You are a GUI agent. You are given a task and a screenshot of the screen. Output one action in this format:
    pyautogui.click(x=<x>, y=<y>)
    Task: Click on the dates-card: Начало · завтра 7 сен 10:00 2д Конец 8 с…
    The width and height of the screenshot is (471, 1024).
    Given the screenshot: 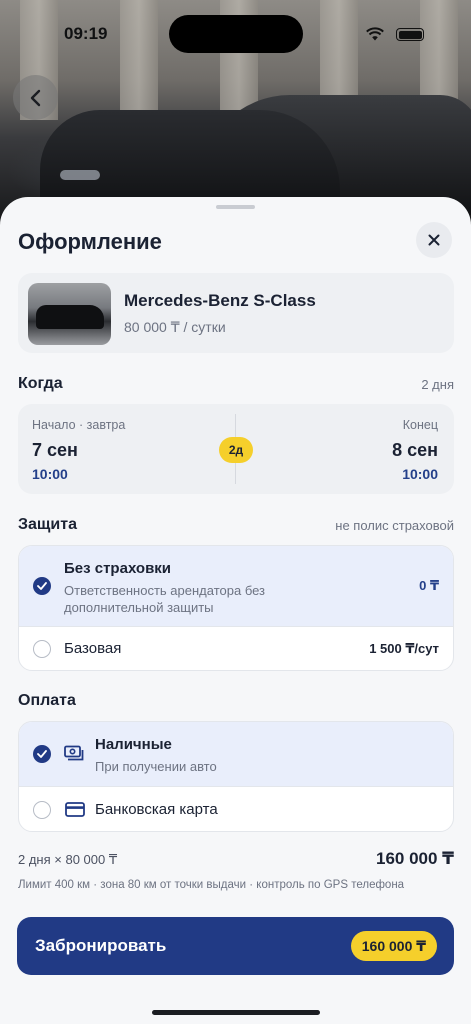 What is the action you would take?
    pyautogui.click(x=236, y=449)
    